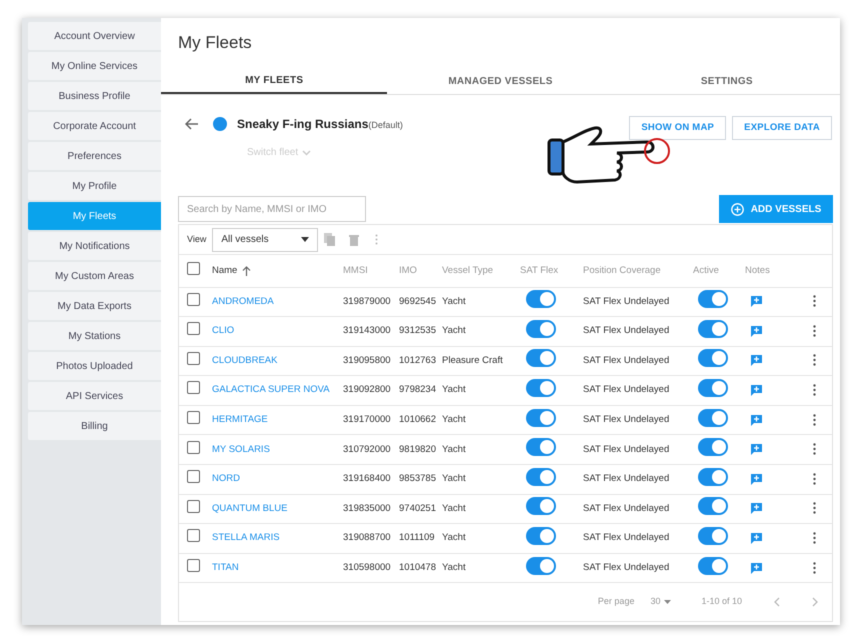 The image size is (861, 642). Describe the element at coordinates (815, 602) in the screenshot. I see `next-page-icon` at that location.